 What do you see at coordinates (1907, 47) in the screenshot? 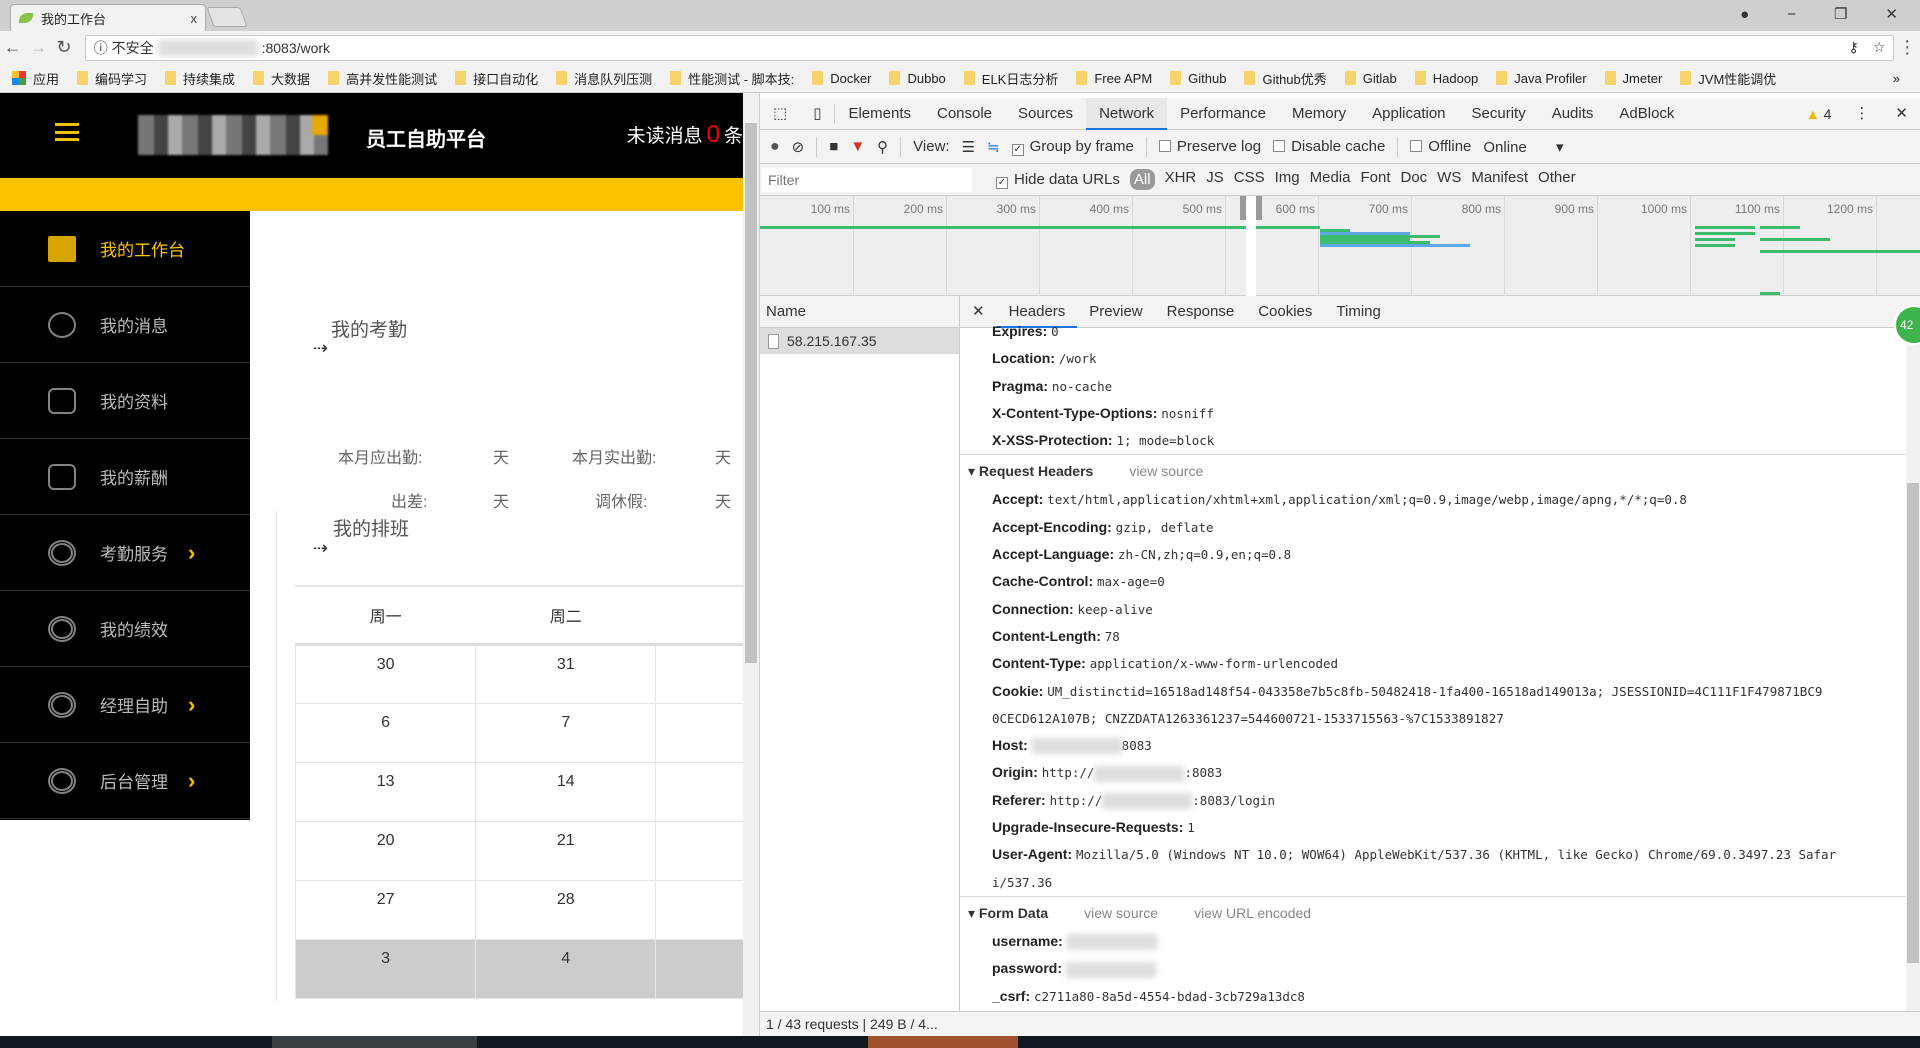
I see `menu-icon: ⋮` at bounding box center [1907, 47].